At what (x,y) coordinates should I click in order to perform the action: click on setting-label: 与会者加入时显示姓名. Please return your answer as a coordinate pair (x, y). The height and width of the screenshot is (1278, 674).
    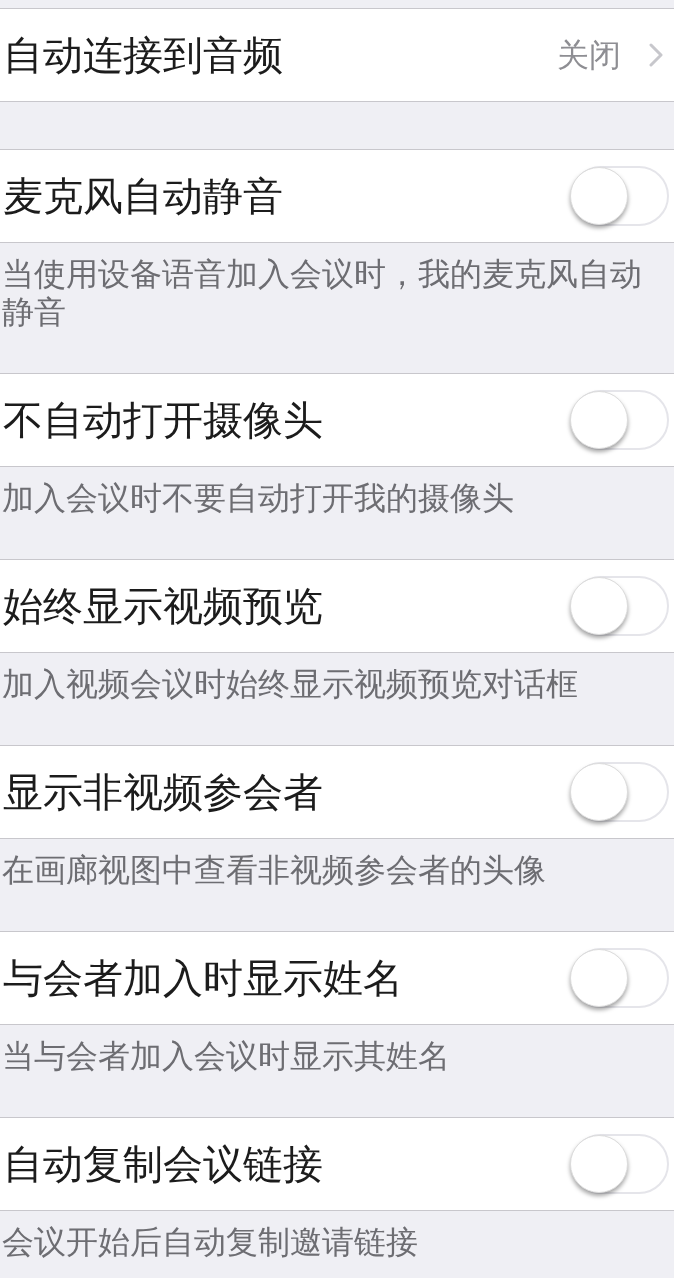
    Looking at the image, I should click on (203, 978).